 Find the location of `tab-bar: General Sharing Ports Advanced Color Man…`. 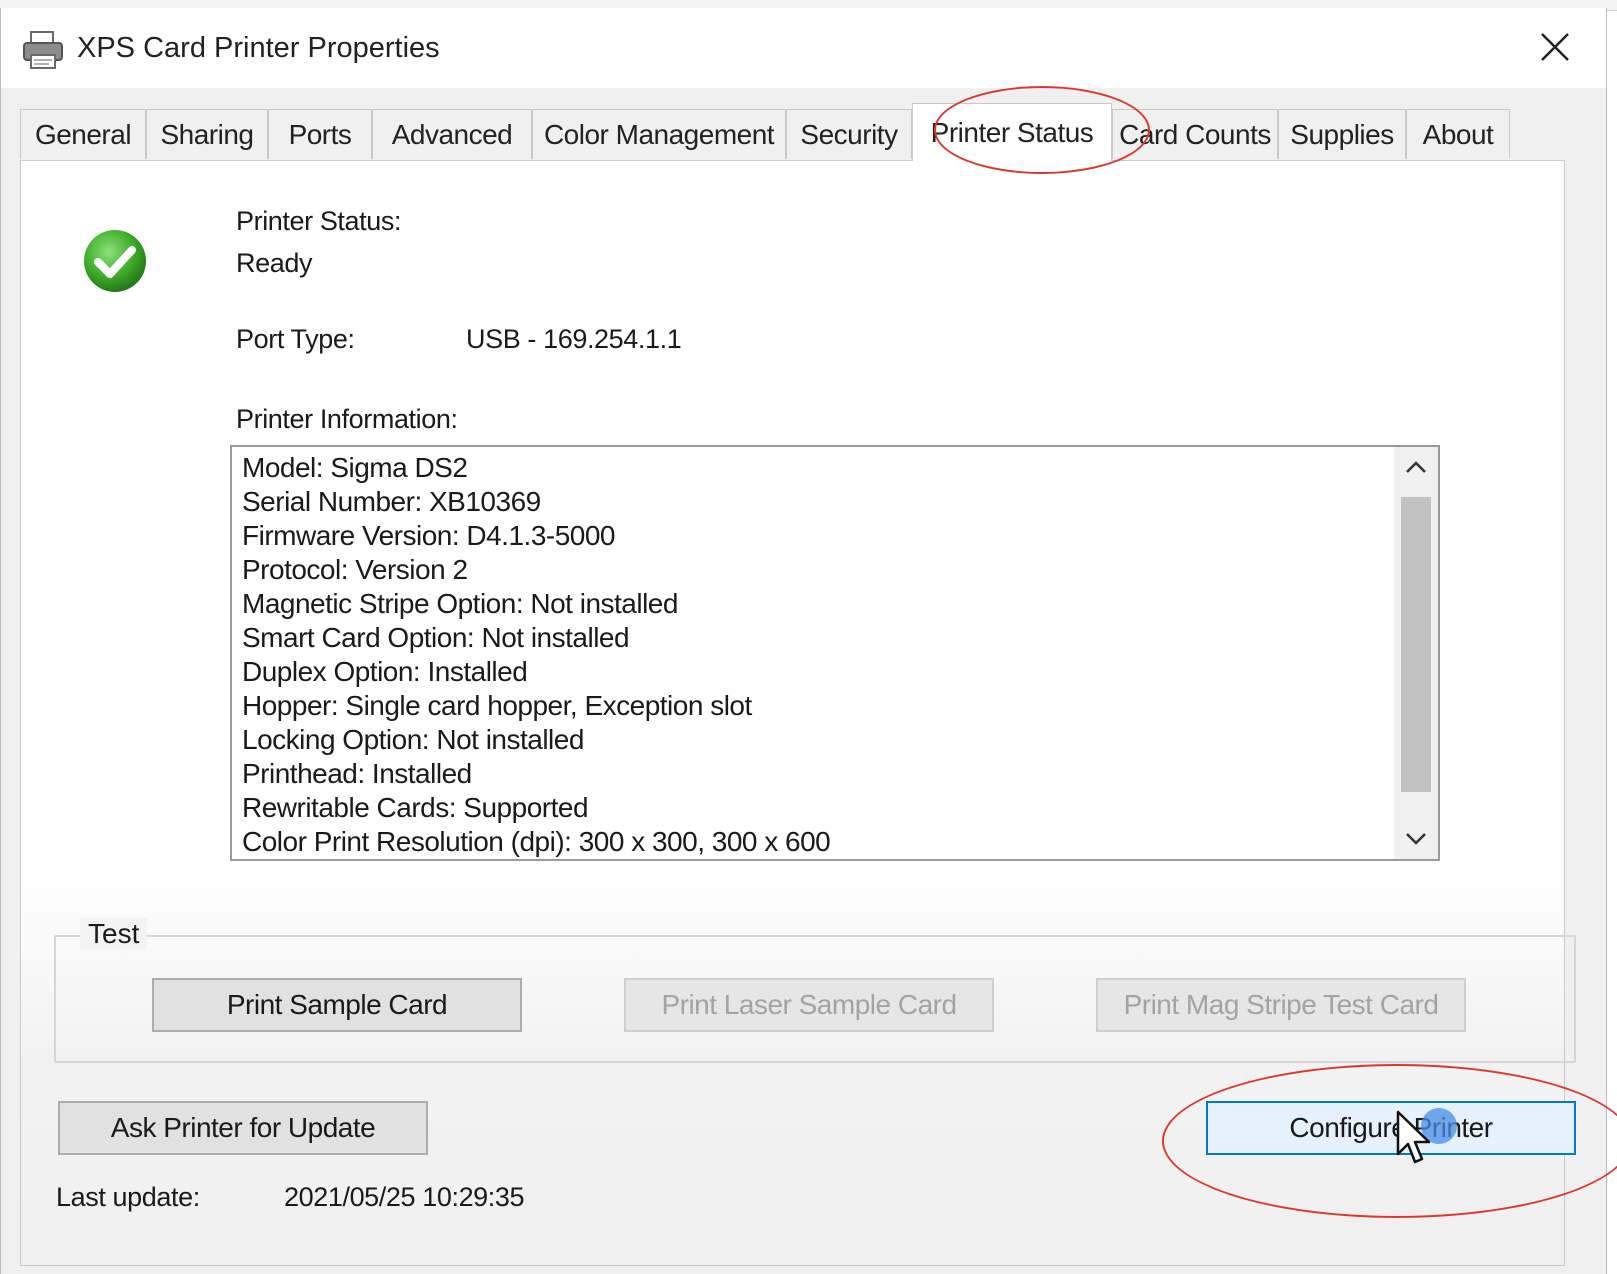

tab-bar: General Sharing Ports Advanced Color Man… is located at coordinates (790, 132).